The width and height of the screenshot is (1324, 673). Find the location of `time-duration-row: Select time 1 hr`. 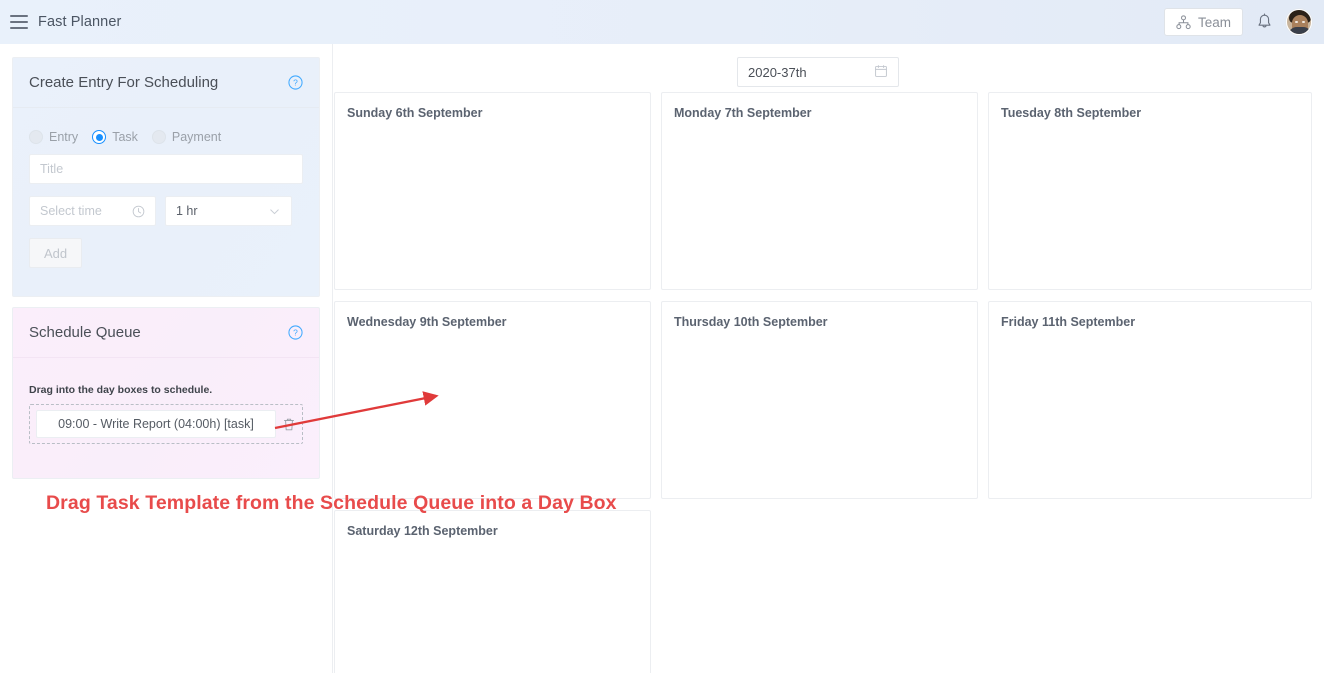

time-duration-row: Select time 1 hr is located at coordinates (166, 211).